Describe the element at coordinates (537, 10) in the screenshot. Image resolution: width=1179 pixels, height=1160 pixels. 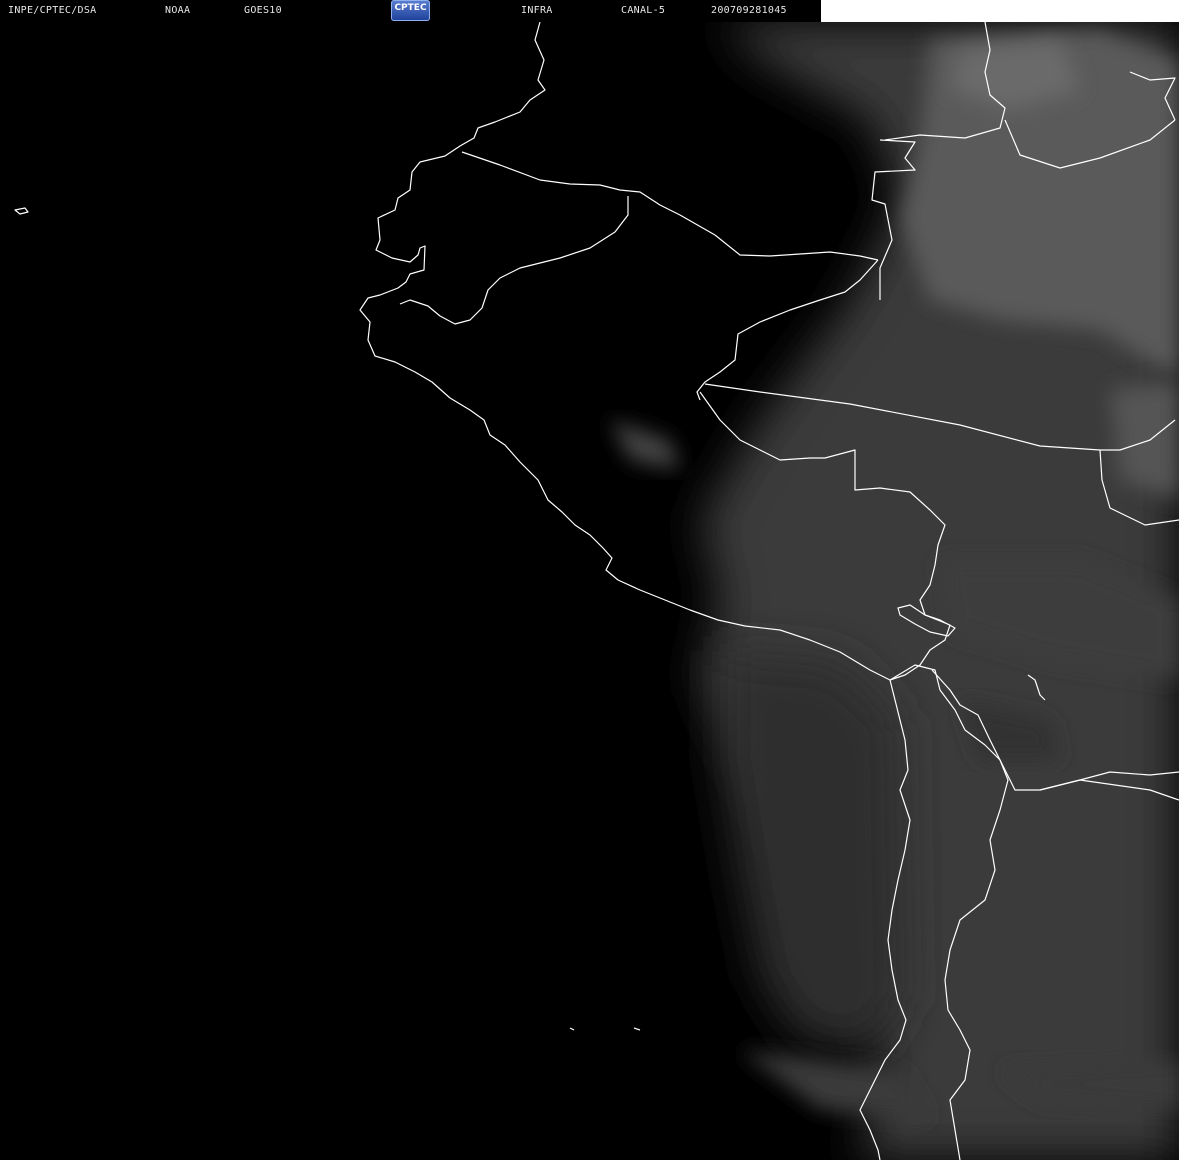
I see `product-label: INFRA` at that location.